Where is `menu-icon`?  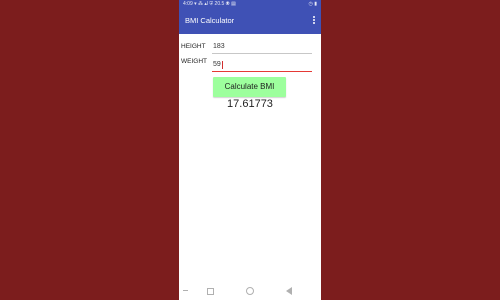 menu-icon is located at coordinates (185, 290).